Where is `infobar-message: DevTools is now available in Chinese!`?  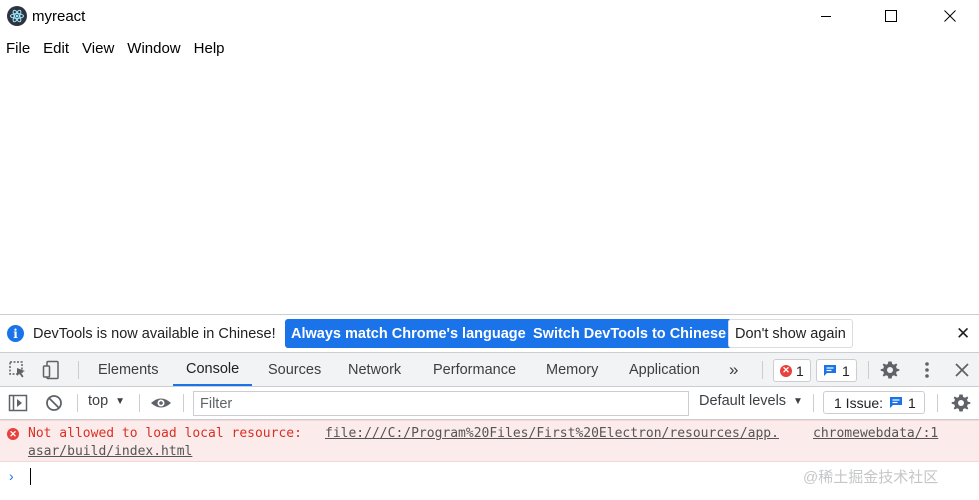 infobar-message: DevTools is now available in Chinese! is located at coordinates (154, 334).